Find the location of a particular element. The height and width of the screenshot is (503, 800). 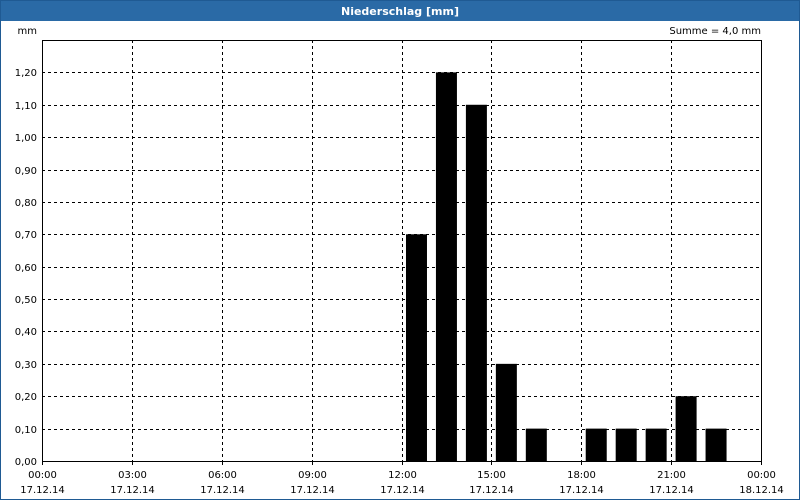

window-title: Niederschlag [mm] is located at coordinates (400, 11).